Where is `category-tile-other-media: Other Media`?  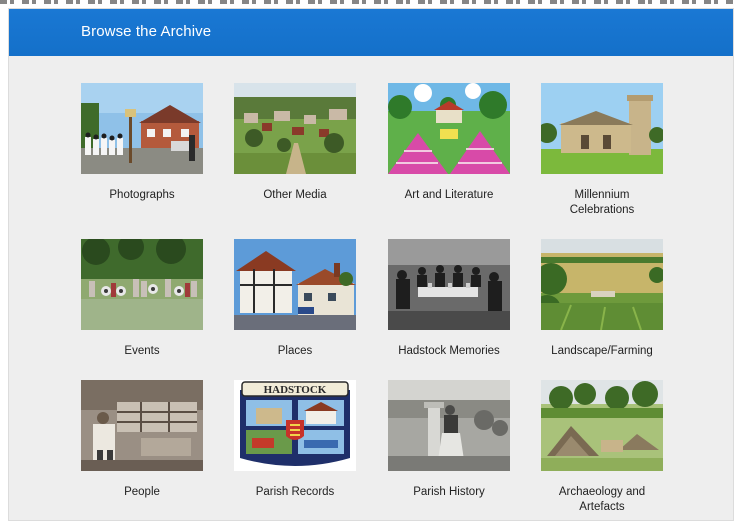 category-tile-other-media: Other Media is located at coordinates (295, 143).